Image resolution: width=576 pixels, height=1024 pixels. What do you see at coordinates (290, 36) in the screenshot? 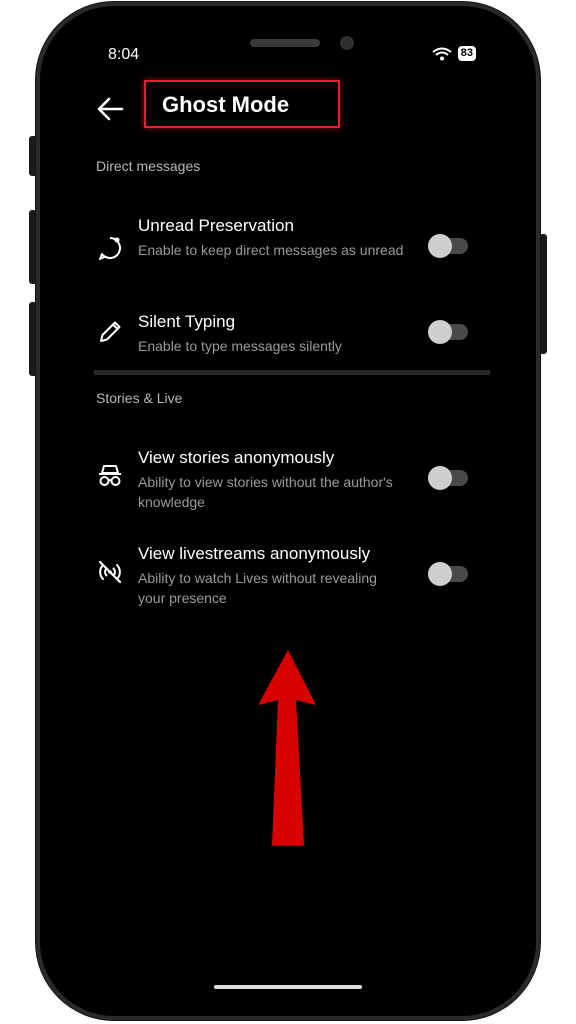
I see `notch` at bounding box center [290, 36].